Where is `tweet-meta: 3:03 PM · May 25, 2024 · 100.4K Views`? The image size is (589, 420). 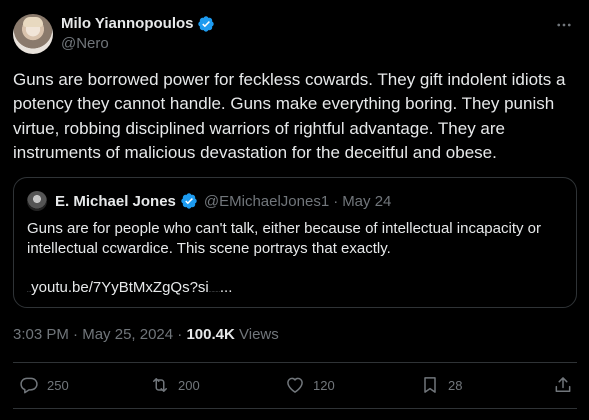 tweet-meta: 3:03 PM · May 25, 2024 · 100.4K Views is located at coordinates (146, 335).